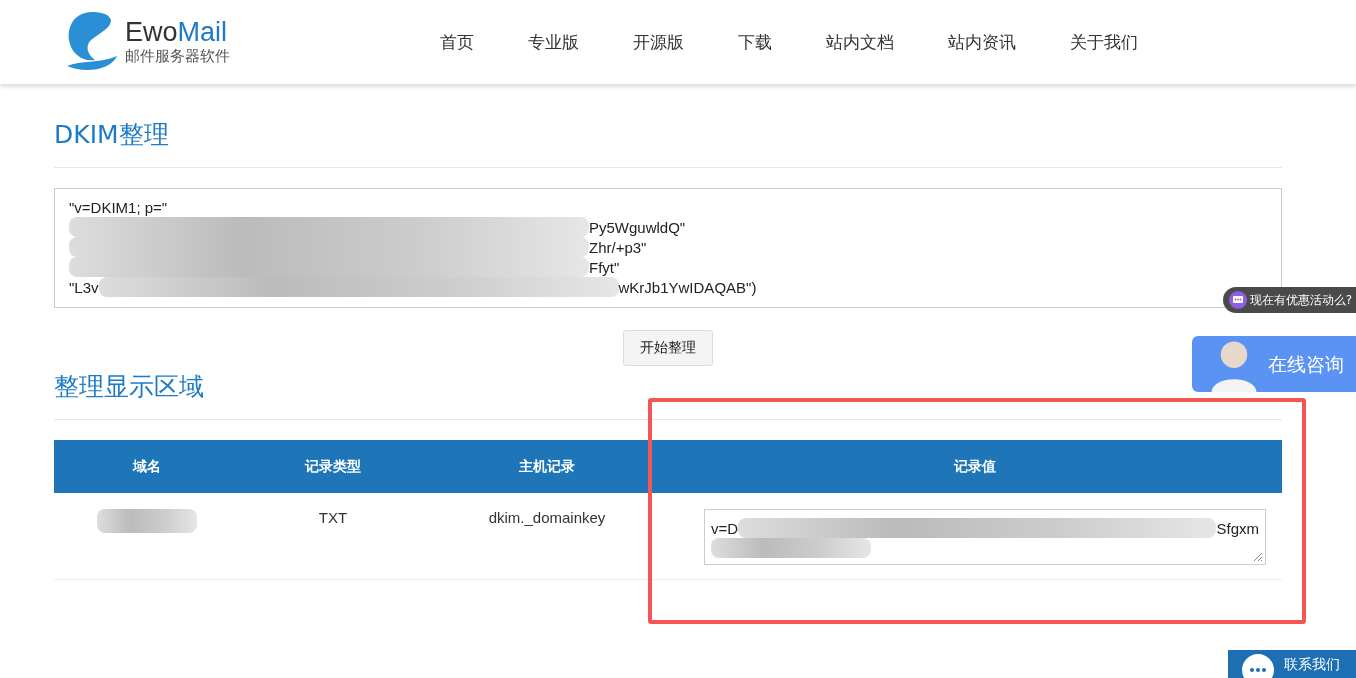 The width and height of the screenshot is (1356, 678). What do you see at coordinates (118, 207) in the screenshot?
I see `dkim-text: "v=DKIM1; p="` at bounding box center [118, 207].